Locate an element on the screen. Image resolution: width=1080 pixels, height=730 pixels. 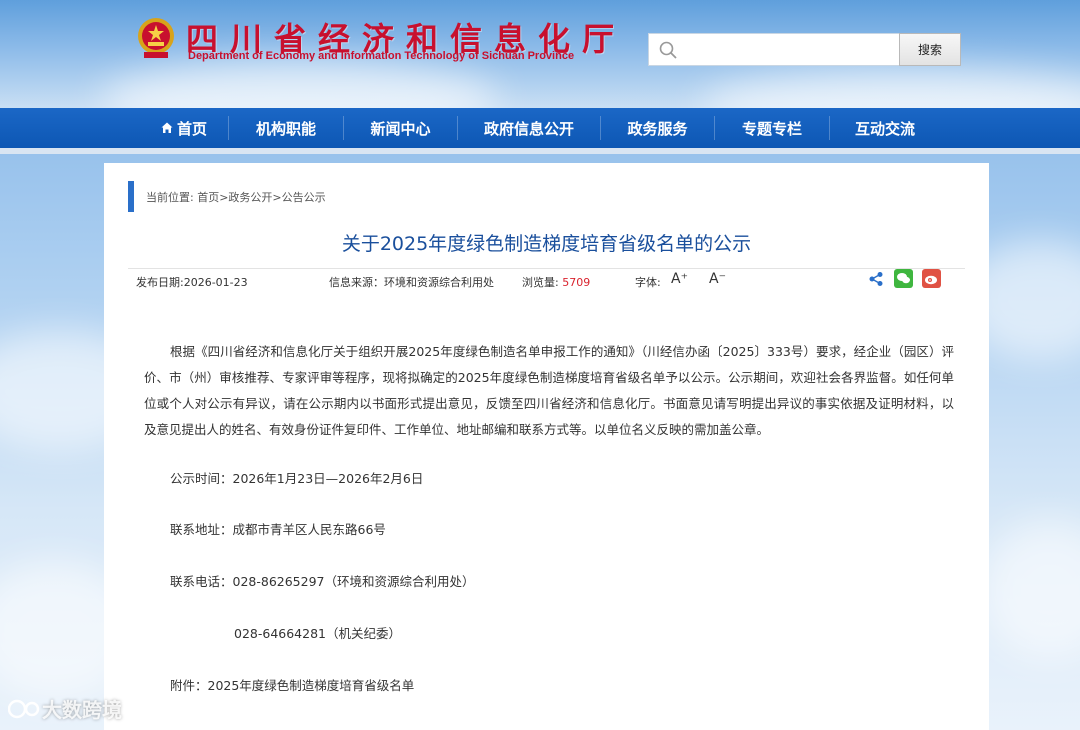
search-button: 搜索 is located at coordinates (930, 49).